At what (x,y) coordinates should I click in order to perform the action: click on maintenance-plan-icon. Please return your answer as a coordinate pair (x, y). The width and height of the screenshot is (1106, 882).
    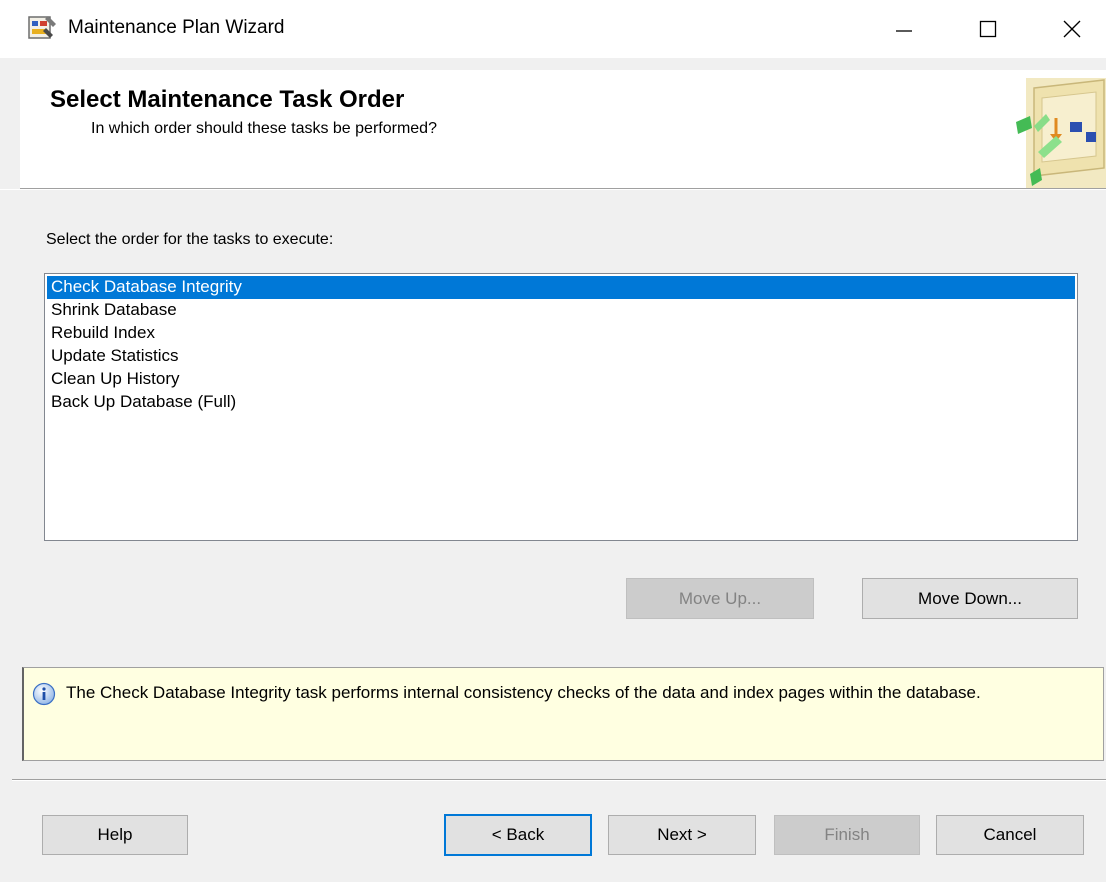
    Looking at the image, I should click on (42, 27).